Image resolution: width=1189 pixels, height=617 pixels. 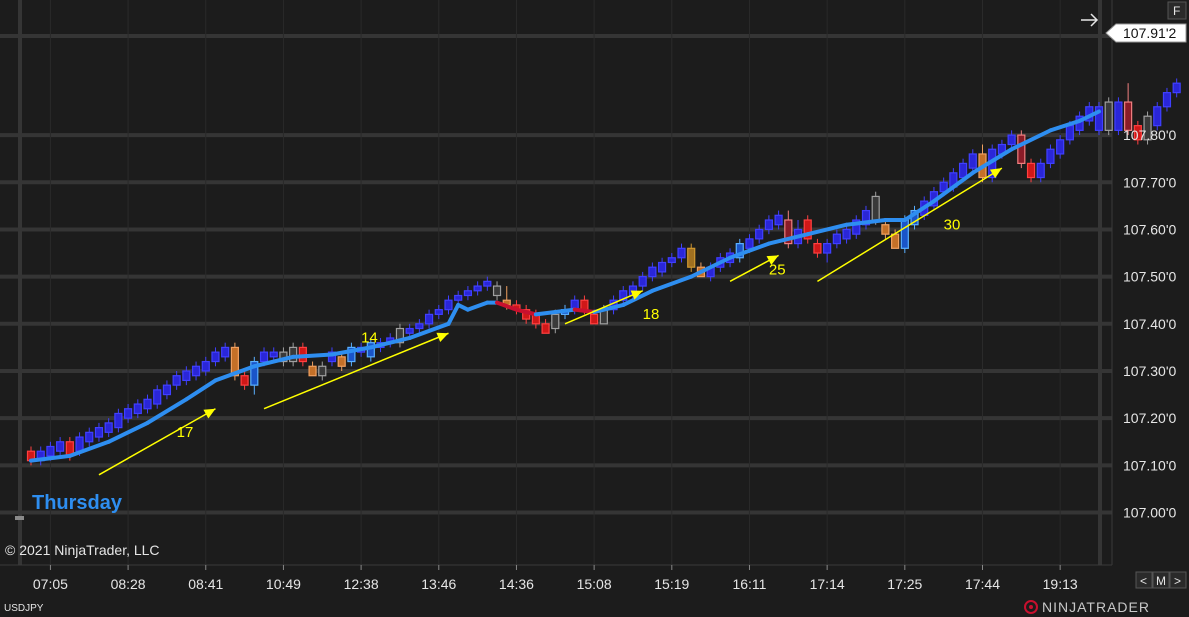 I want to click on bar-count-label: 30, so click(x=952, y=224).